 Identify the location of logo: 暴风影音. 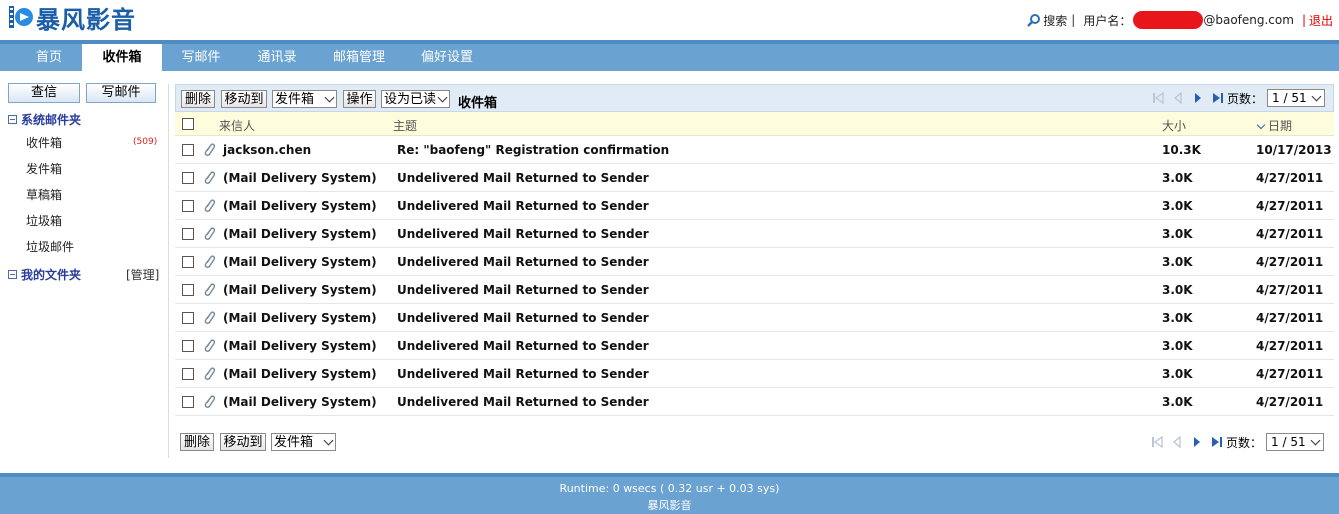
(72, 18).